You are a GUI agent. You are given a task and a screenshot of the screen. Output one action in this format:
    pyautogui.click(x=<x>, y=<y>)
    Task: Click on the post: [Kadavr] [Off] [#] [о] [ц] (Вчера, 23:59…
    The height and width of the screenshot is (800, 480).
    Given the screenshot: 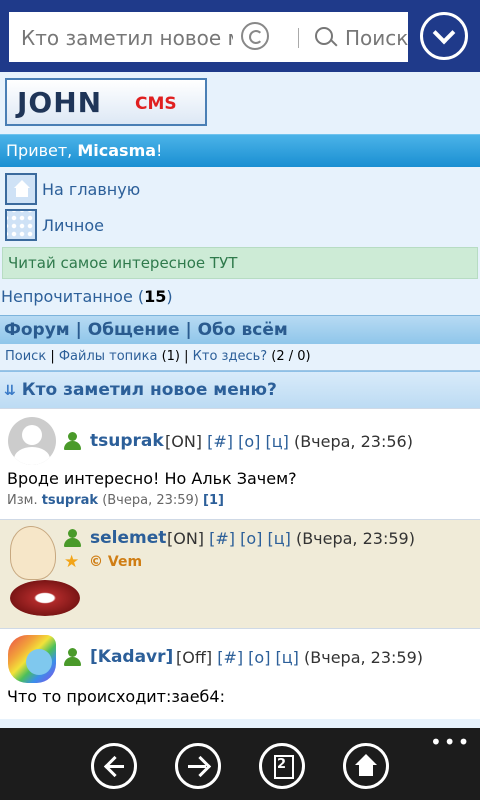 What is the action you would take?
    pyautogui.click(x=240, y=673)
    